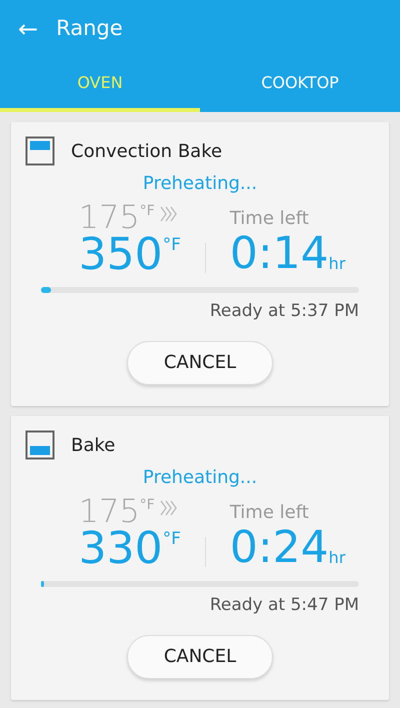 This screenshot has width=400, height=708. I want to click on target-temperature: 350, so click(120, 255).